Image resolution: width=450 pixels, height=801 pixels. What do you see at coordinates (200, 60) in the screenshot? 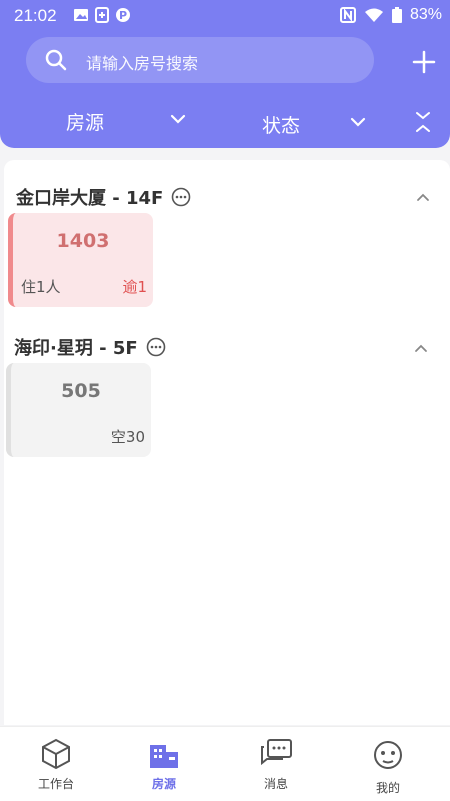
I see `search-bar: 请输入房号搜索` at bounding box center [200, 60].